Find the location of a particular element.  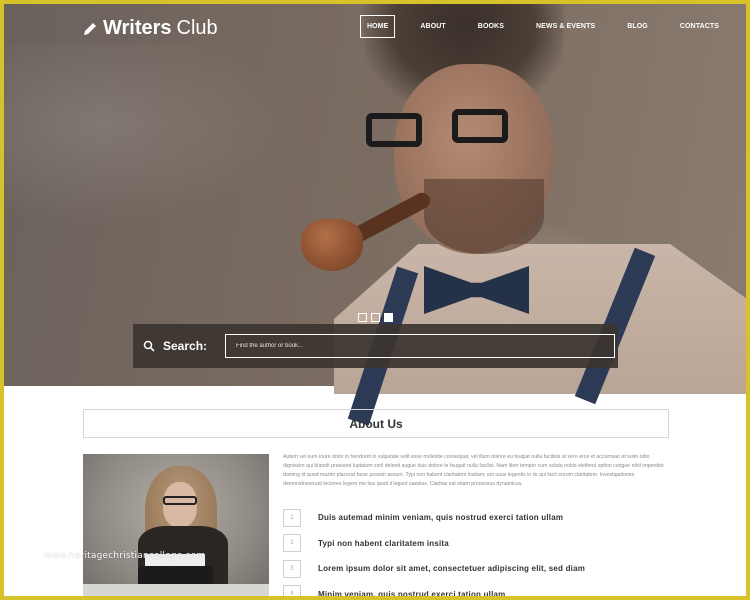

logo-text-bold: Writers is located at coordinates (137, 28).